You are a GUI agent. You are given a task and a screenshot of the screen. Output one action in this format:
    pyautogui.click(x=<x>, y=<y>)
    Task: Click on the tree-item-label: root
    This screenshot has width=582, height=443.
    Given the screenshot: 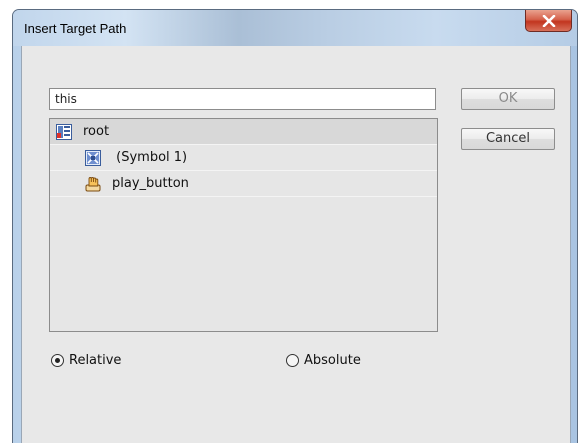 What is the action you would take?
    pyautogui.click(x=96, y=131)
    